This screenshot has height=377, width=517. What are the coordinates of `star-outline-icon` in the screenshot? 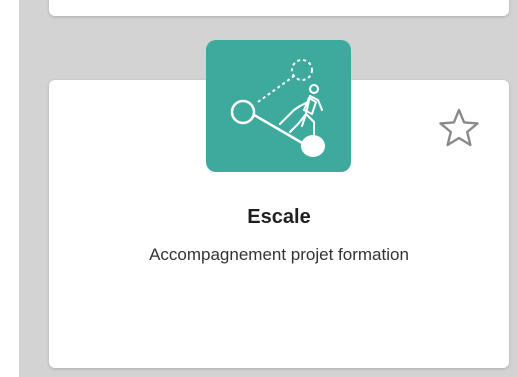 It's located at (459, 127).